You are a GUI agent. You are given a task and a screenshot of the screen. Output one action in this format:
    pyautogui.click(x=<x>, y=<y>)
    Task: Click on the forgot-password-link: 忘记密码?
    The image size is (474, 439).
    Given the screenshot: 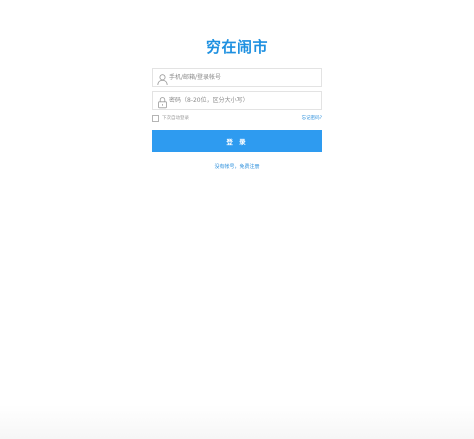 What is the action you would take?
    pyautogui.click(x=312, y=118)
    